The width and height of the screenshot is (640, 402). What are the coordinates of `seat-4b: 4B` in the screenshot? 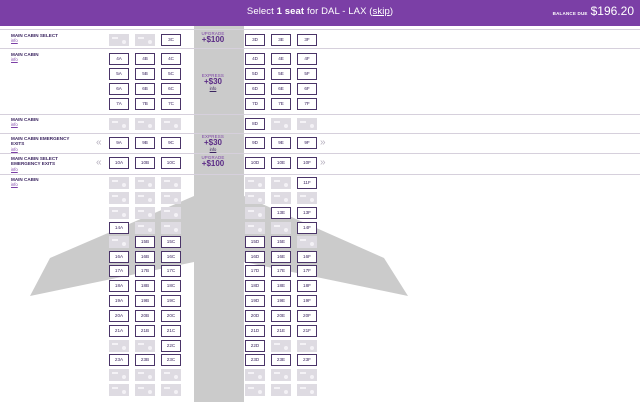 It's located at (145, 59).